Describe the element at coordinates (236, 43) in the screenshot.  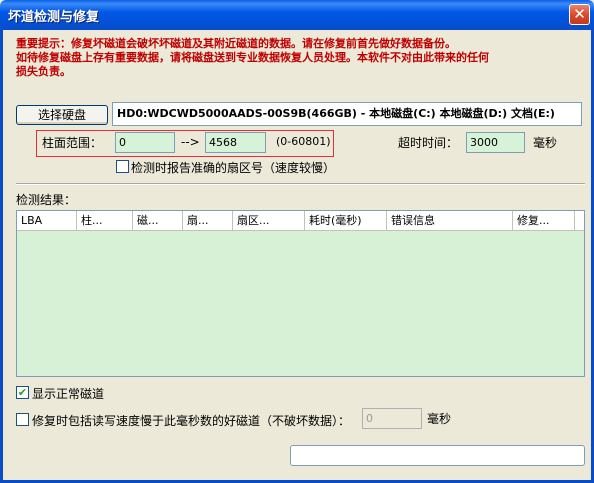
I see `warning-line-1: 重要提示：修复坏磁道会破坏坏磁道及其附近磁道的数据。请在修复前首先做好数据备份。` at that location.